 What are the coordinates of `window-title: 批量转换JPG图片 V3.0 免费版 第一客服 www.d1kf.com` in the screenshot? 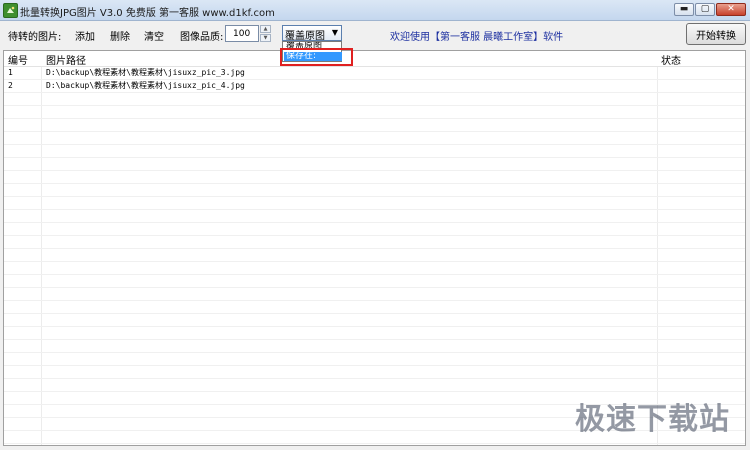 It's located at (147, 13).